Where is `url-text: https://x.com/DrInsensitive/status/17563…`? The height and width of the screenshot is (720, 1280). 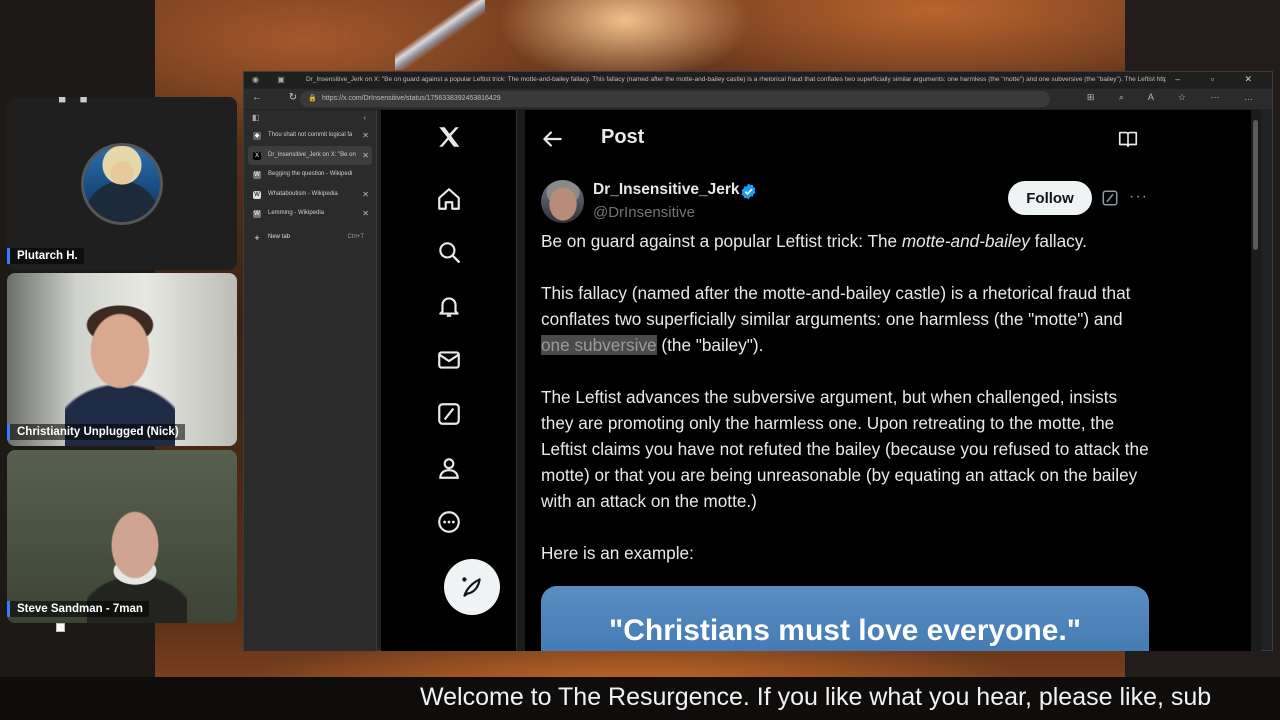 url-text: https://x.com/DrInsensitive/status/17563… is located at coordinates (411, 98).